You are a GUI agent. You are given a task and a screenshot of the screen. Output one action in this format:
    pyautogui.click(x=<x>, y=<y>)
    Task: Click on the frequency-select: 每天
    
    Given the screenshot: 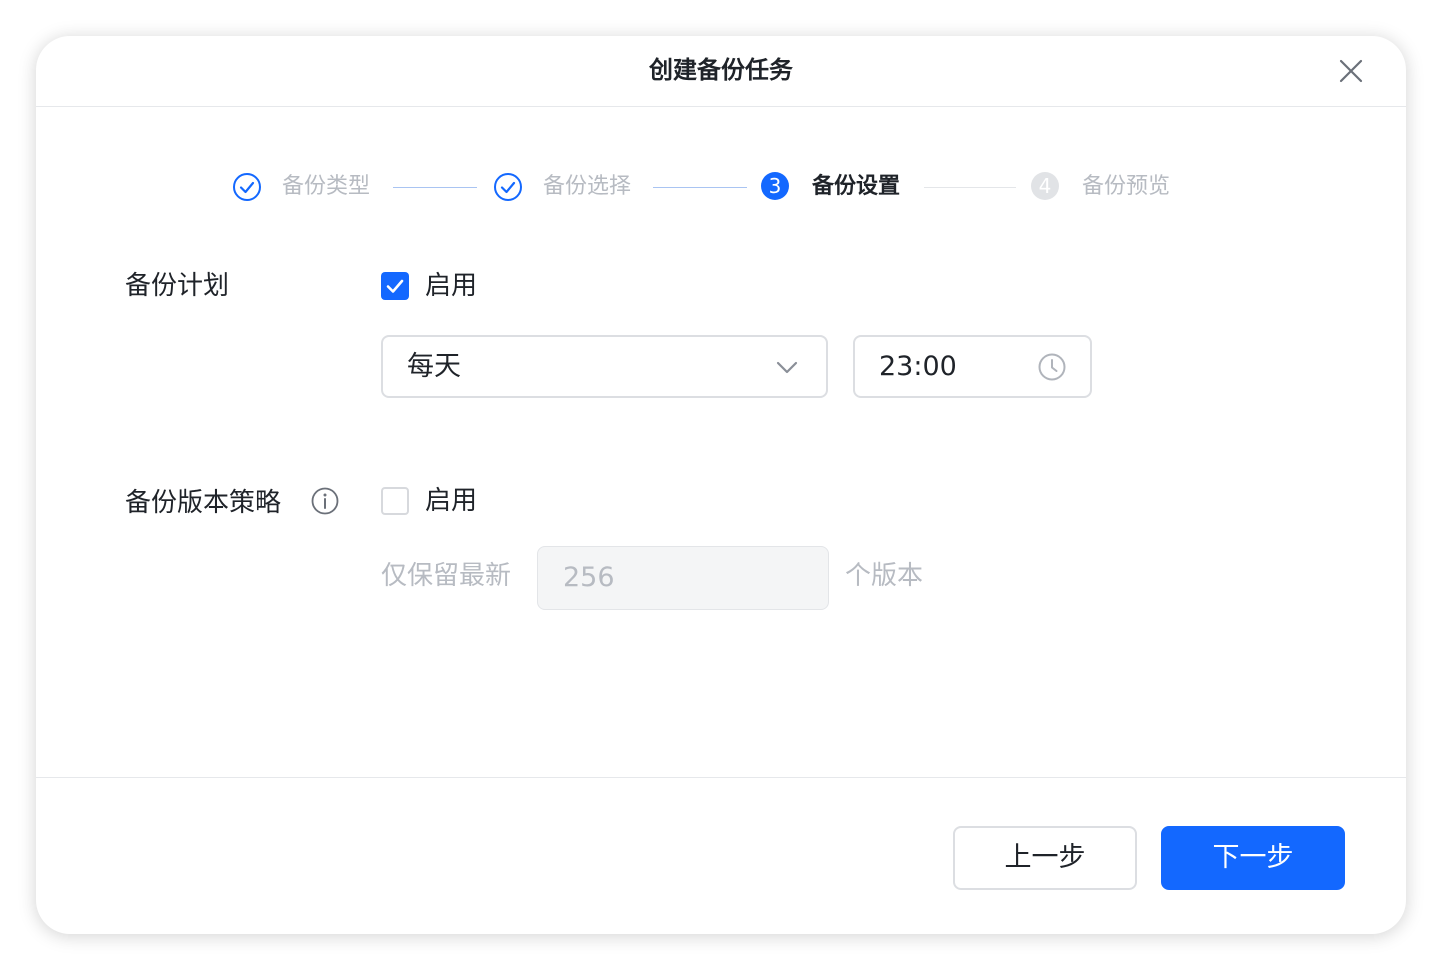 What is the action you would take?
    pyautogui.click(x=604, y=366)
    